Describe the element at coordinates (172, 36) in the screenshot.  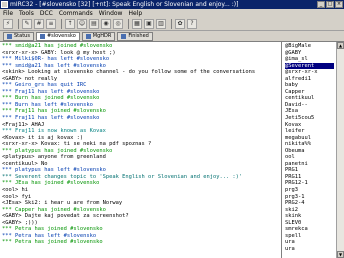
I see `switchbar: Status #slovensko MgHDR Finished` at that location.